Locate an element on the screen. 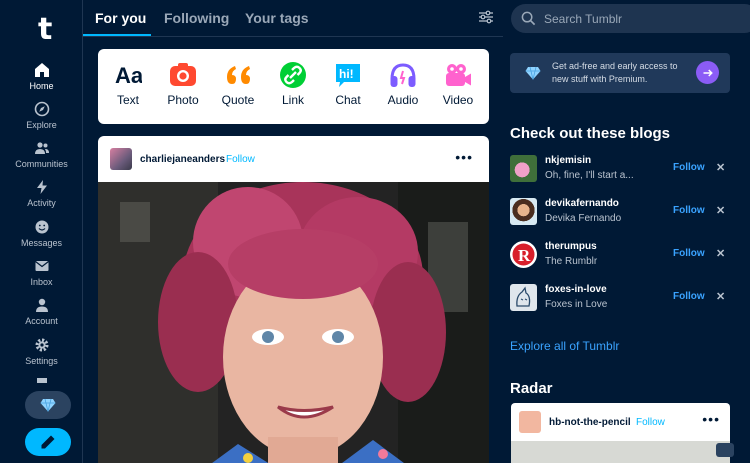 The image size is (750, 463). nav-activity: Activity is located at coordinates (41, 193).